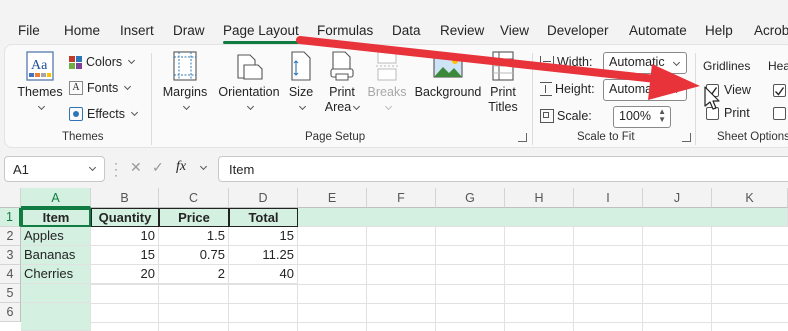 This screenshot has height=331, width=788. What do you see at coordinates (406, 30) in the screenshot?
I see `tab-data: Data` at bounding box center [406, 30].